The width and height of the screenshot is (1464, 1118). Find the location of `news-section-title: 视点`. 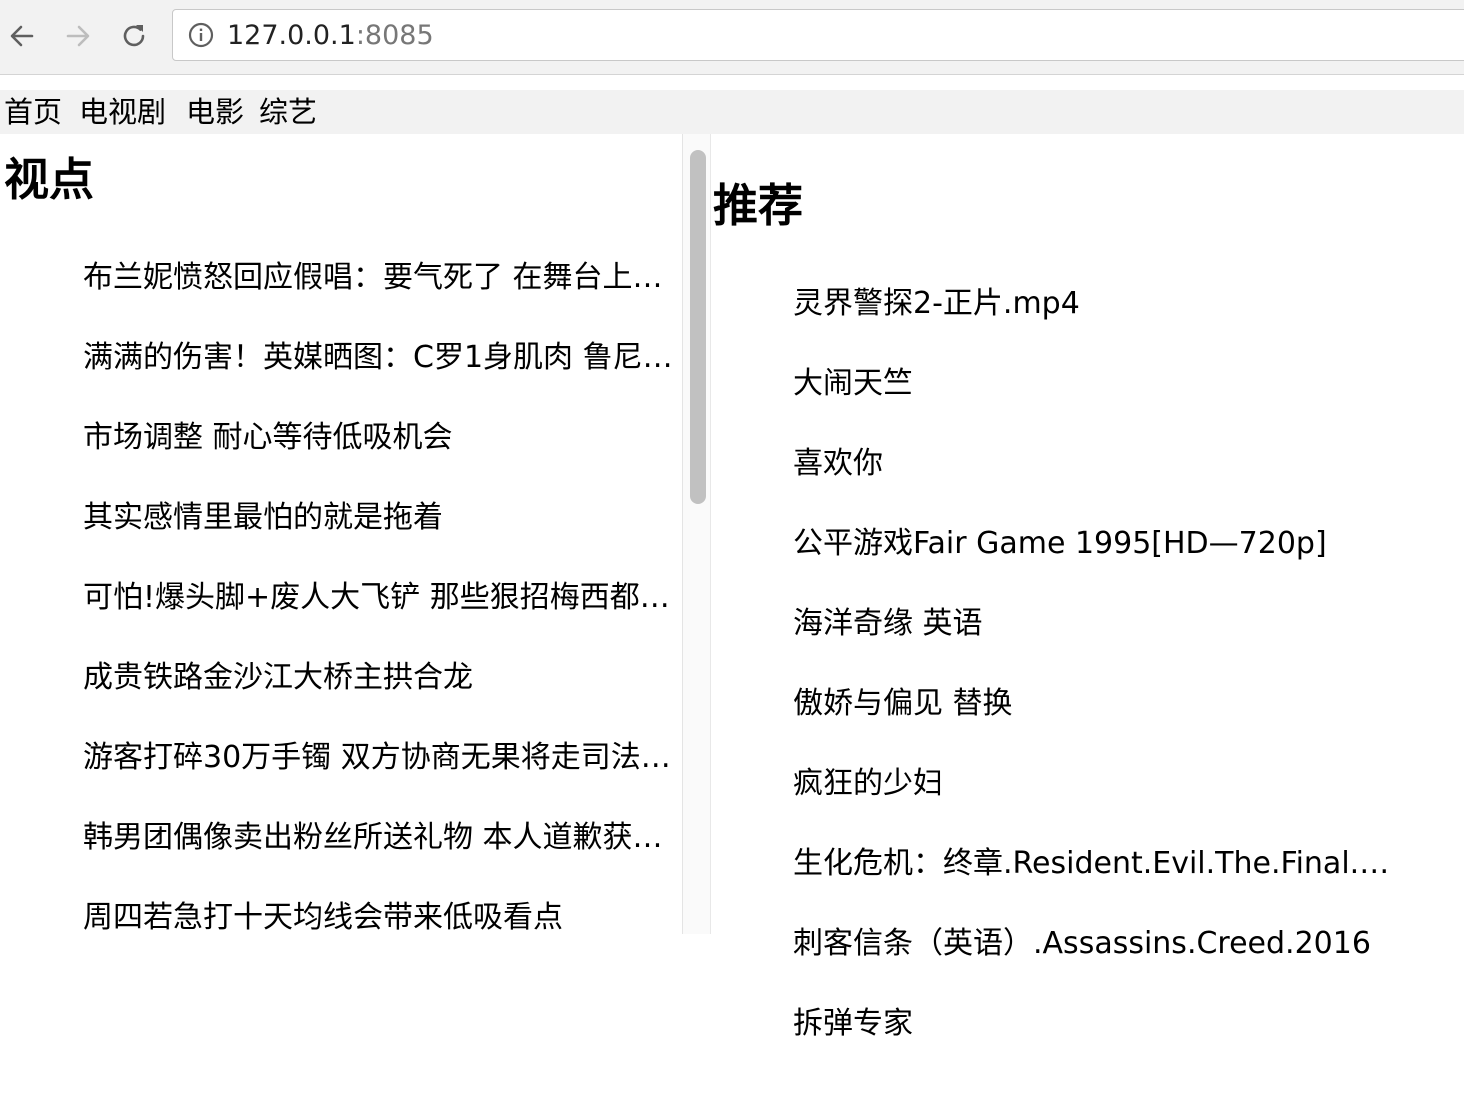

news-section-title: 视点 is located at coordinates (49, 179).